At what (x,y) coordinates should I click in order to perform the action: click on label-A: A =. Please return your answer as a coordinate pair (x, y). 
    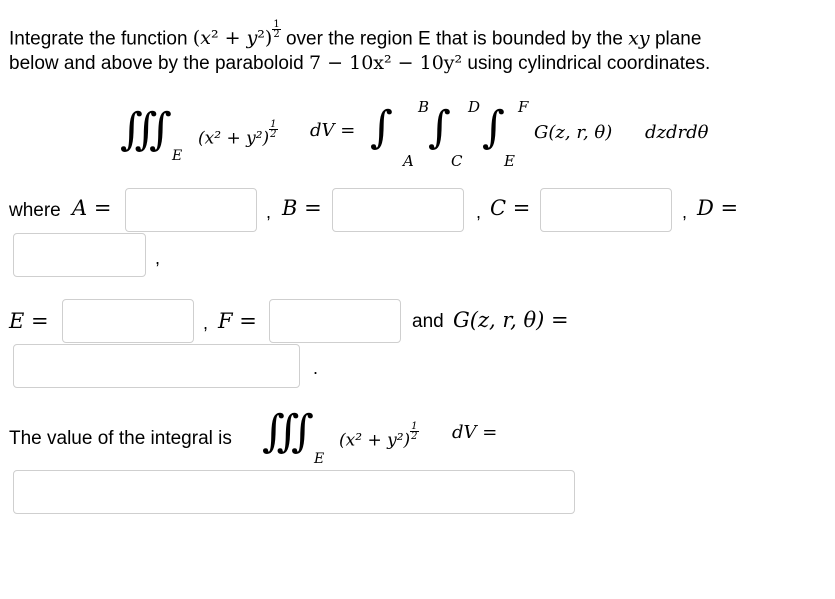
    Looking at the image, I should click on (92, 208).